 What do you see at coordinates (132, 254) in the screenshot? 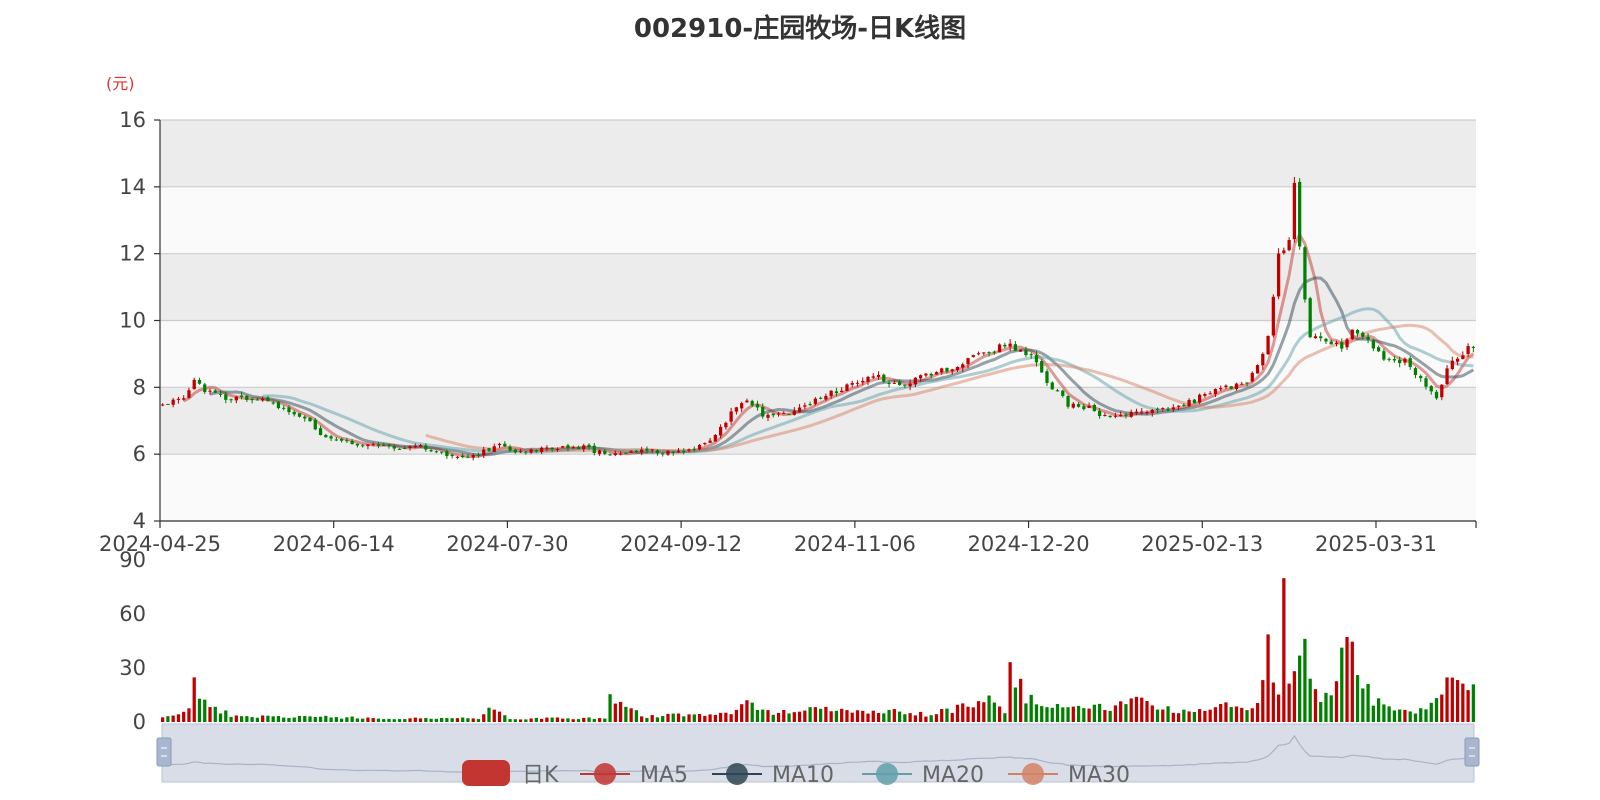
I see `price-y-tick-label: 12` at bounding box center [132, 254].